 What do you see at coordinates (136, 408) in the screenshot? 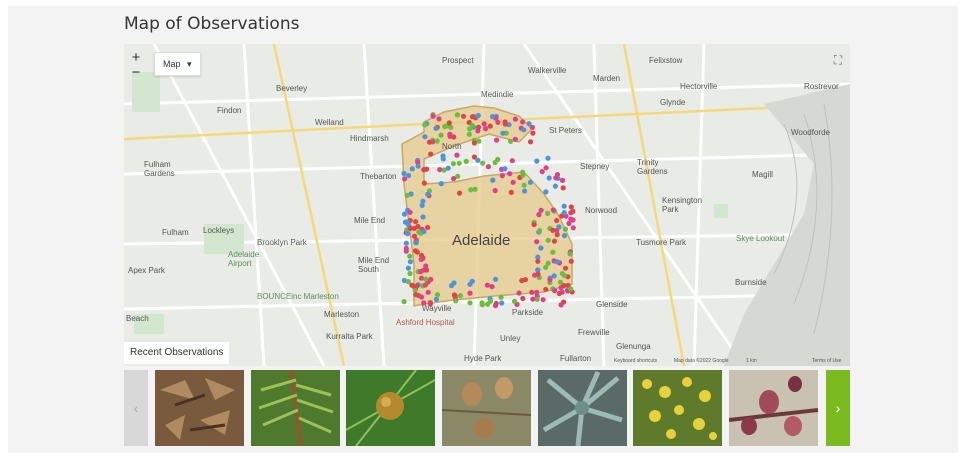
I see `carousel-prev-button: ‹` at bounding box center [136, 408].